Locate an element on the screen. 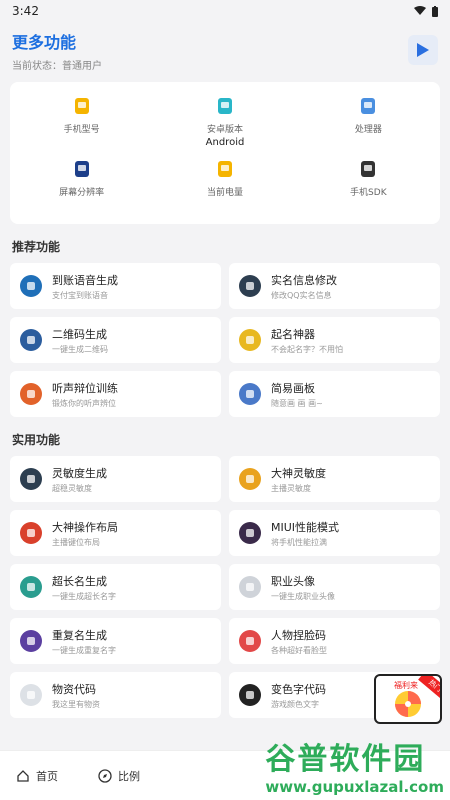  nav-home: 首页 is located at coordinates (37, 776).